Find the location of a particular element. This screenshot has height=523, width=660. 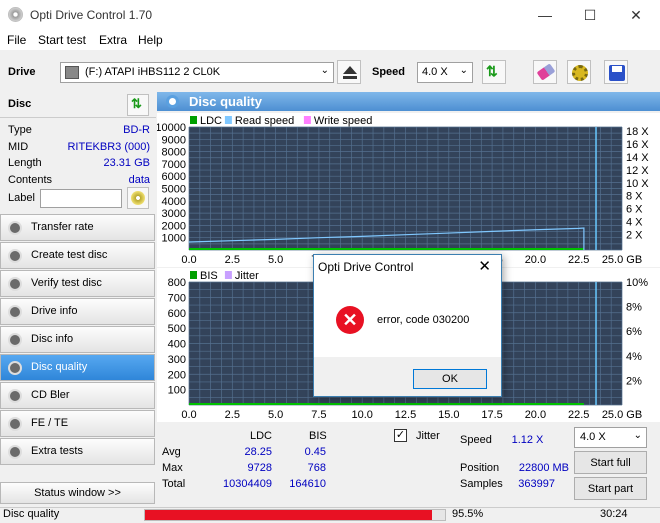

title-bar: Opti Drive Control 1.70 — ☐ ✕ is located at coordinates (330, 15).